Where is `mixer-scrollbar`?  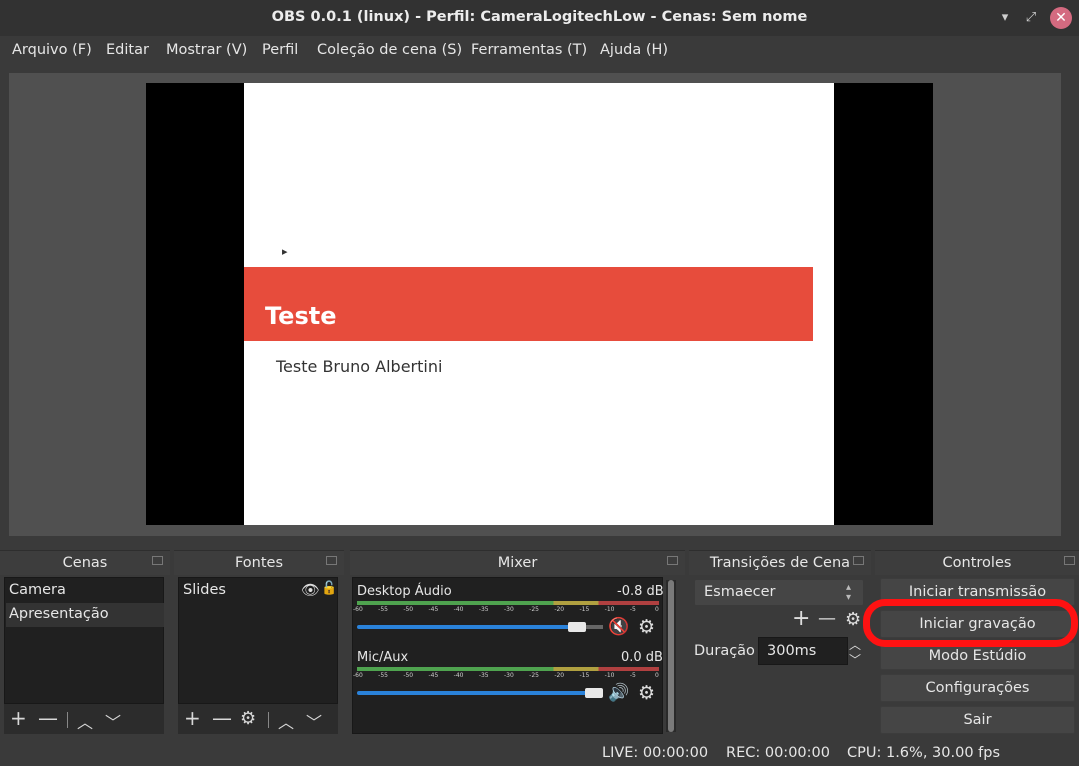 mixer-scrollbar is located at coordinates (671, 656).